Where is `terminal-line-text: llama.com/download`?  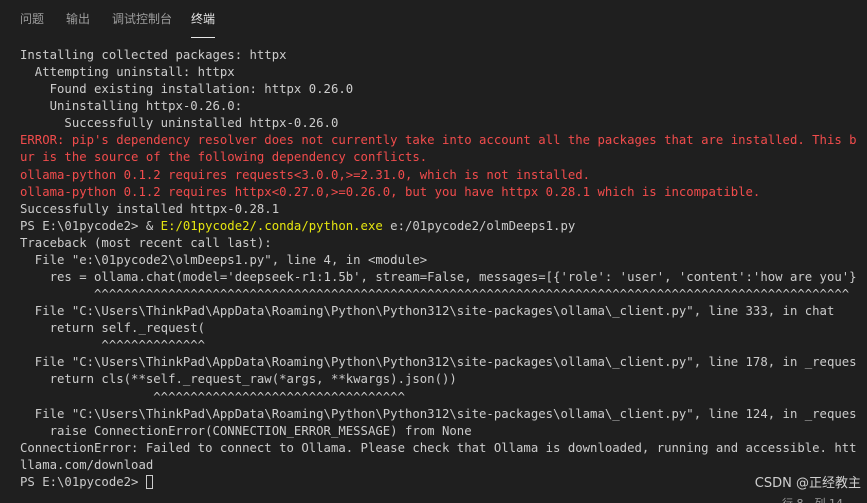 terminal-line-text: llama.com/download is located at coordinates (87, 464).